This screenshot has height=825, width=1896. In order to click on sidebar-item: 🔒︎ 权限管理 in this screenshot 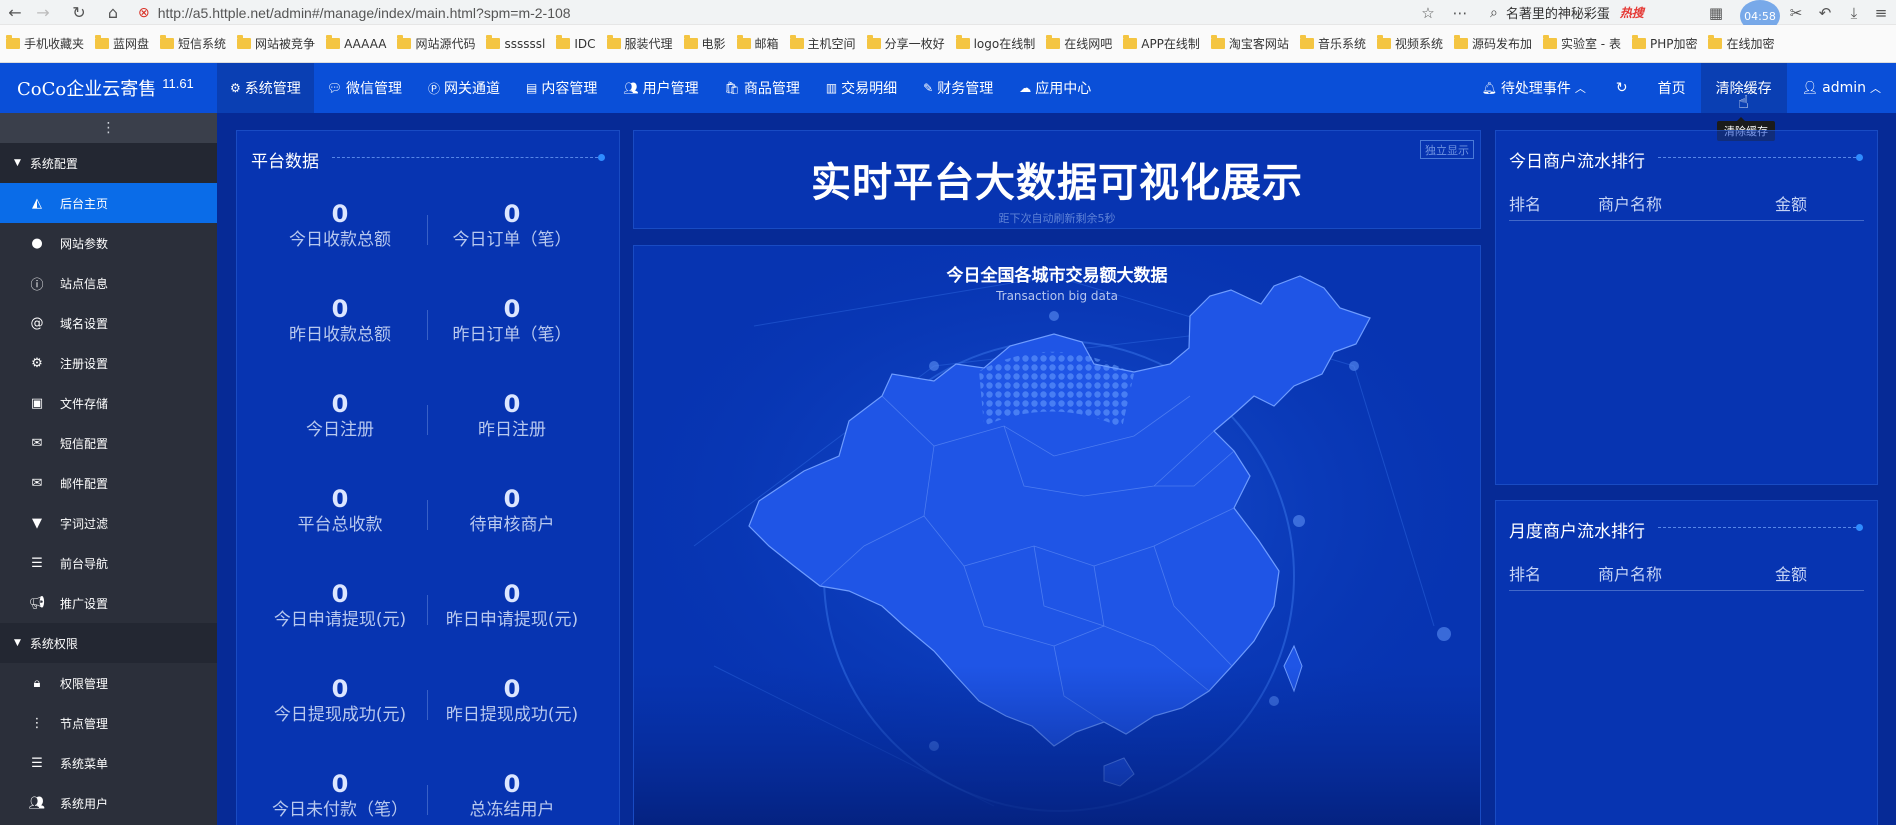, I will do `click(108, 683)`.